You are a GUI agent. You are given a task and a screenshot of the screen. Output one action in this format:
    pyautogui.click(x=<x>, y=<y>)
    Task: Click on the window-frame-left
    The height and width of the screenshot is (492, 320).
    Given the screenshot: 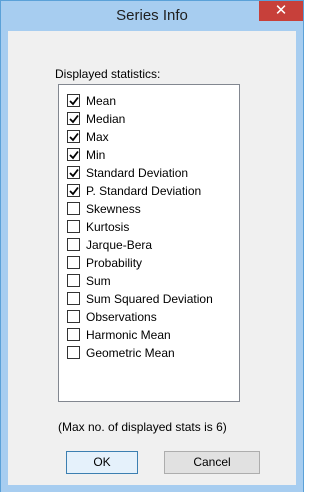 What is the action you would take?
    pyautogui.click(x=4, y=258)
    